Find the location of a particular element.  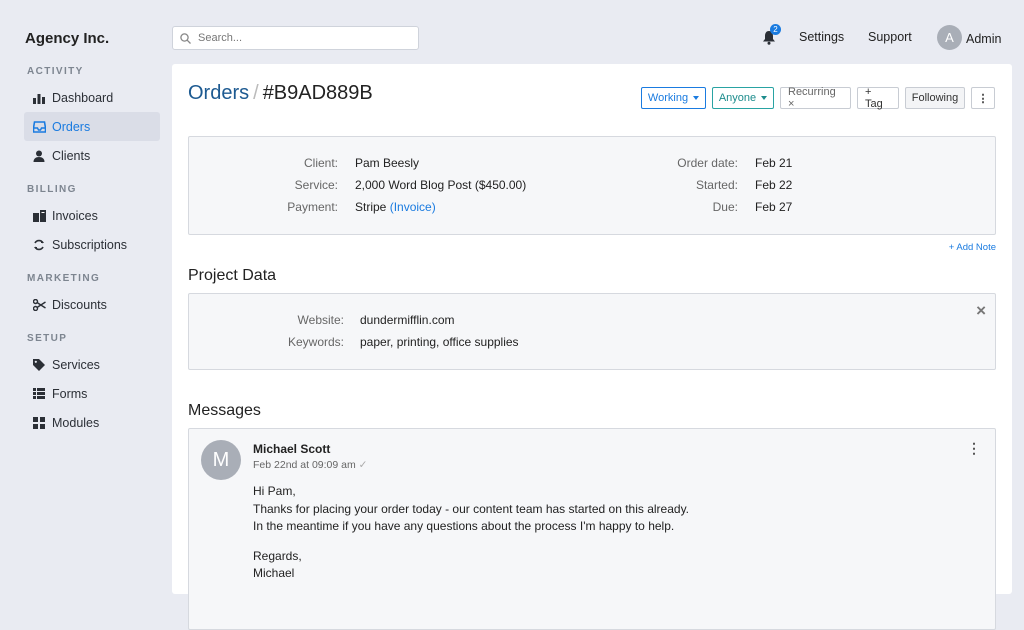

keywords-label: Keywords: is located at coordinates (315, 342).